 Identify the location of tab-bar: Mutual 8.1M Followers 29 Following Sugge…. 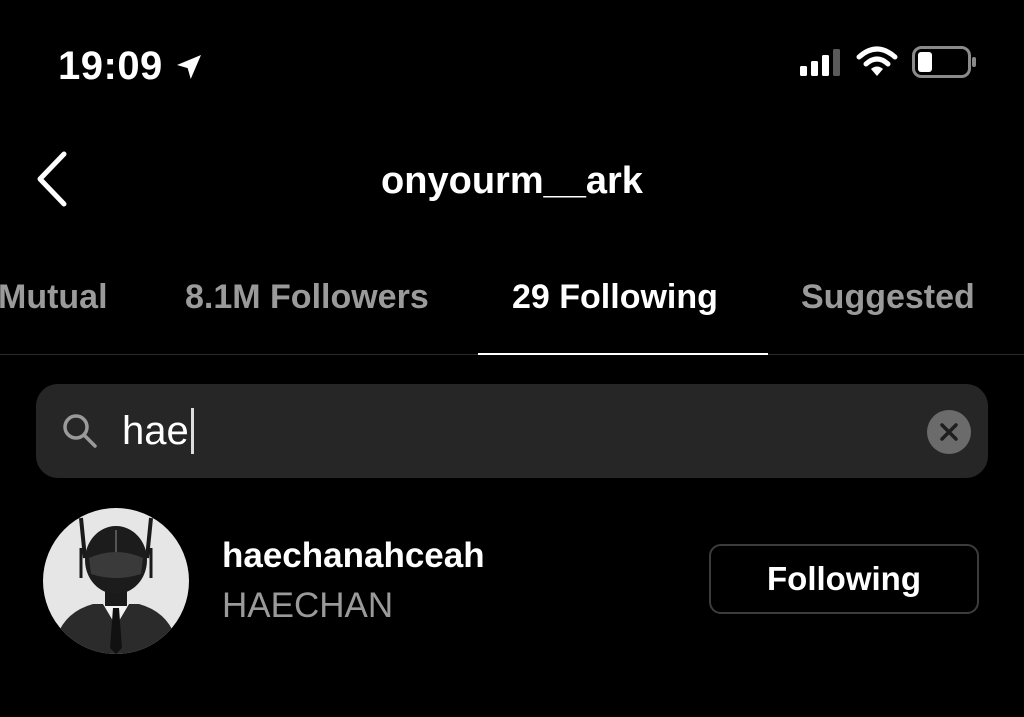
(512, 313).